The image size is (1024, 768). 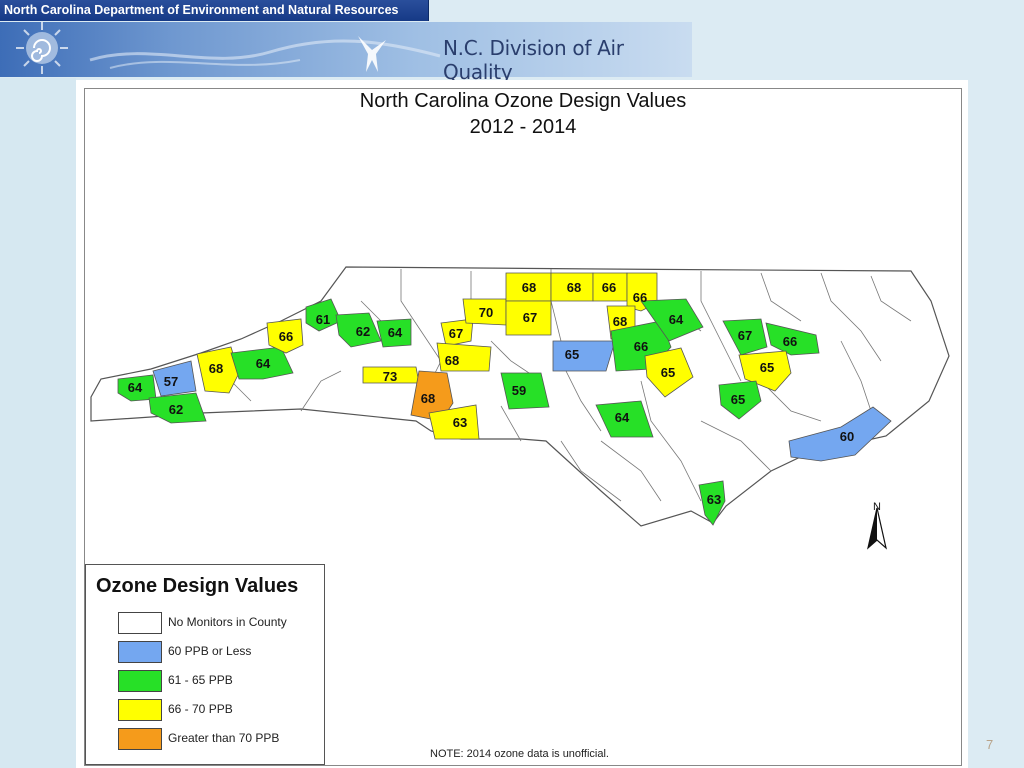 What do you see at coordinates (171, 381) in the screenshot?
I see `county-value-label: 57` at bounding box center [171, 381].